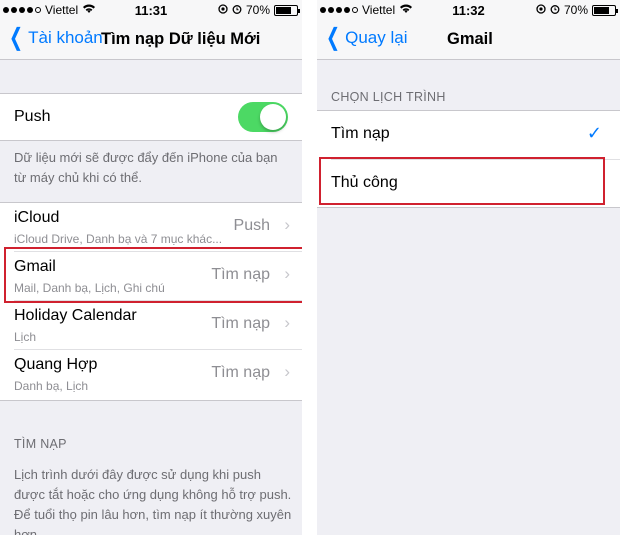 Image resolution: width=620 pixels, height=535 pixels. I want to click on back-button: ❮ Tài khoản, so click(54, 37).